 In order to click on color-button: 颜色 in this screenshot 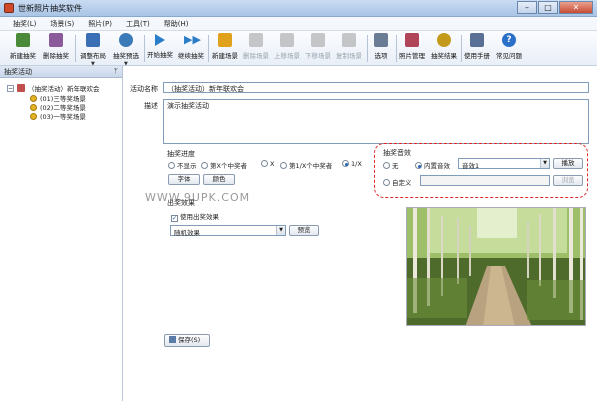, I will do `click(219, 179)`.